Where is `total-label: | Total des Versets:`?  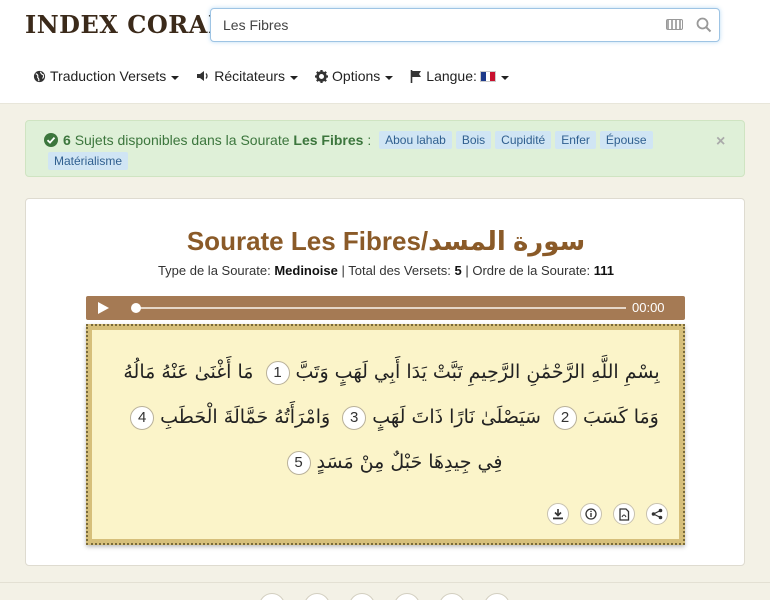
total-label: | Total des Versets: is located at coordinates (396, 270).